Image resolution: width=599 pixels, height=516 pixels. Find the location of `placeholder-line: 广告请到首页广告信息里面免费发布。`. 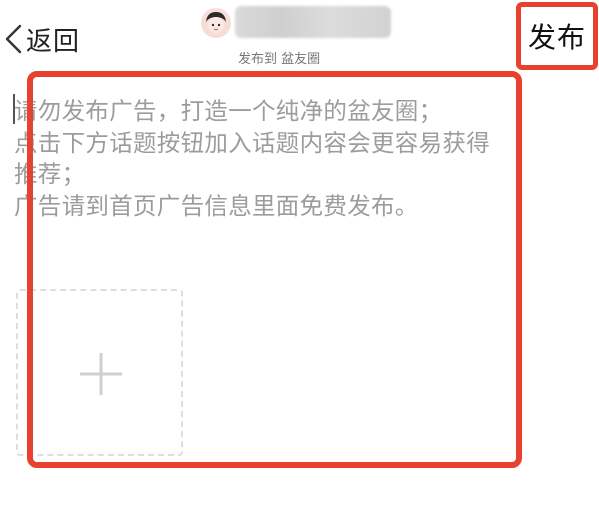

placeholder-line: 广告请到首页广告信息里面免费发布。 is located at coordinates (216, 205).